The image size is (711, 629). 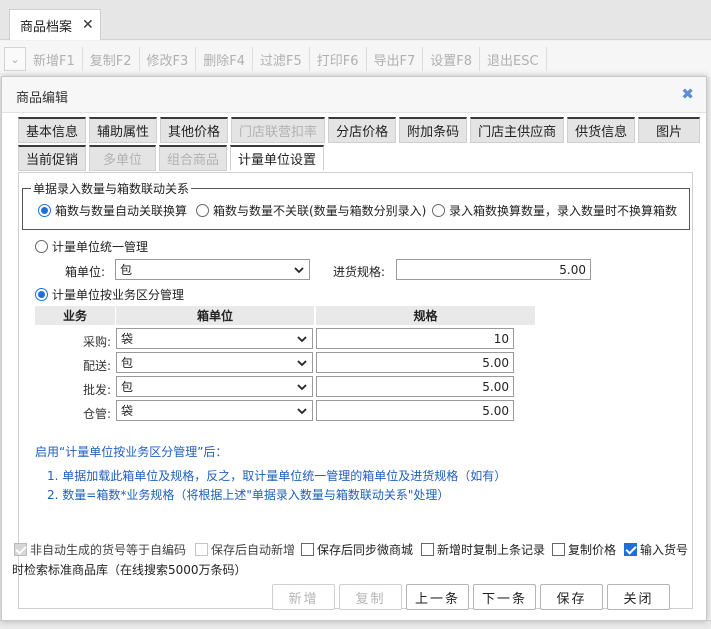 What do you see at coordinates (214, 362) in the screenshot?
I see `delivery-unit-select: 包` at bounding box center [214, 362].